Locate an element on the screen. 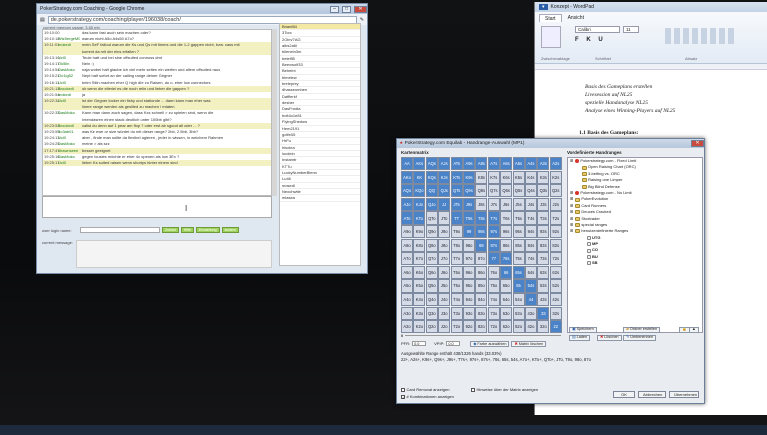 Image resolution: width=767 pixels, height=435 pixels. hand-cell: 76o is located at coordinates (493, 272).